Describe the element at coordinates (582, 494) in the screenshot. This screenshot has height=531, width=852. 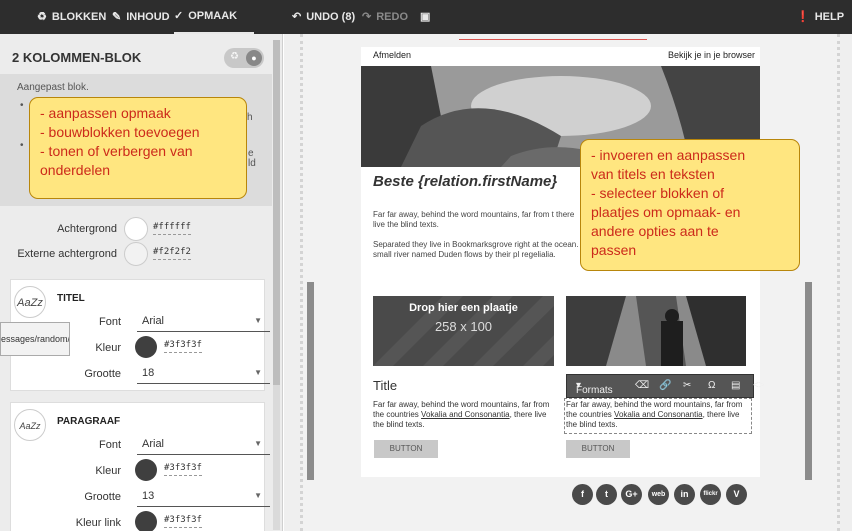
I see `facebook-icon: f` at that location.